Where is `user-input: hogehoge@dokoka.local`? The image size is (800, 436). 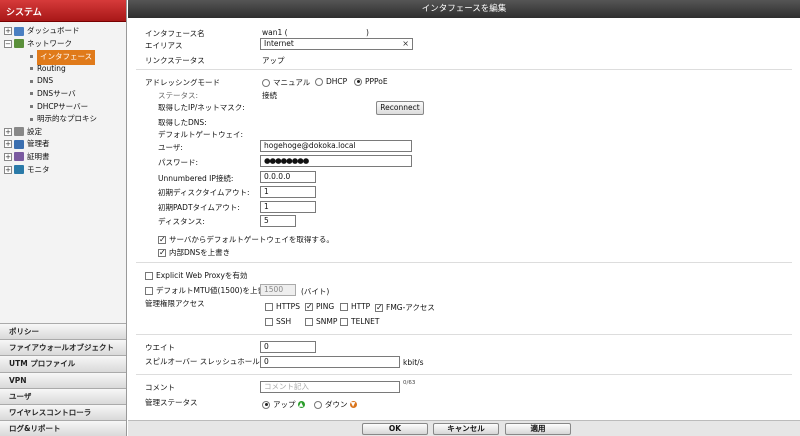
user-input: hogehoge@dokoka.local is located at coordinates (336, 146).